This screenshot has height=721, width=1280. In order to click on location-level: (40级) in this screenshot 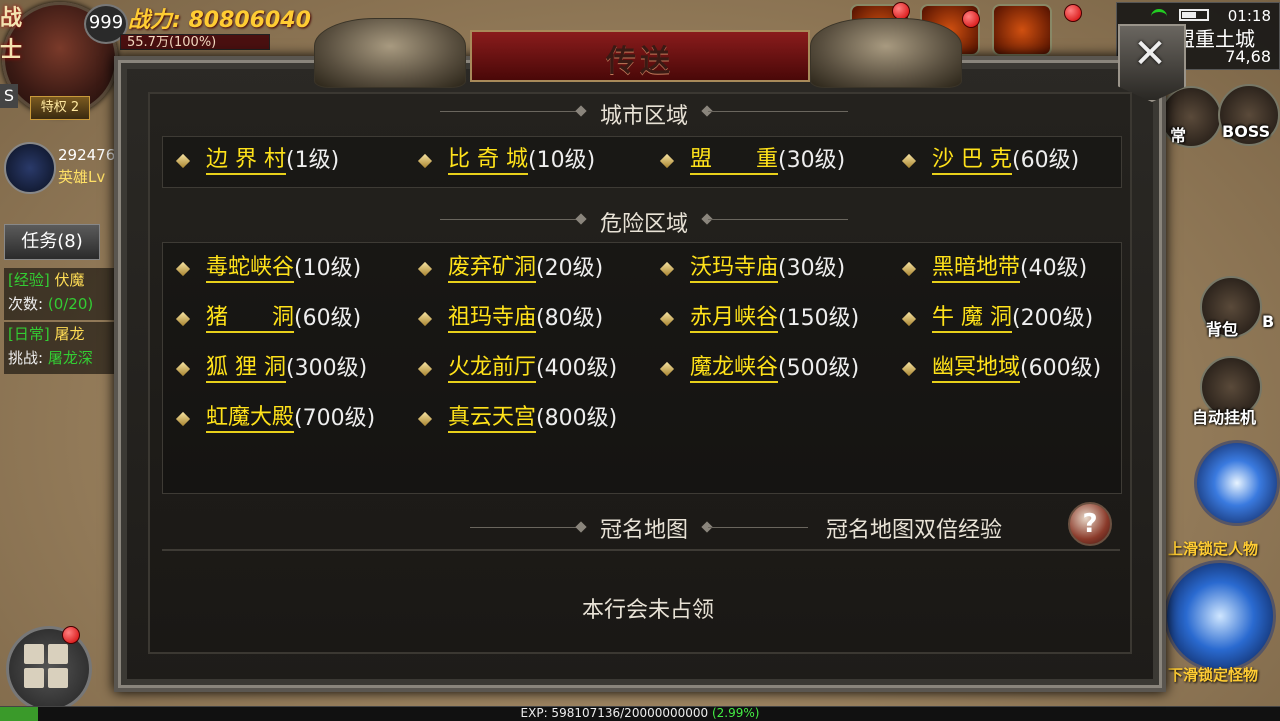, I will do `click(1054, 268)`.